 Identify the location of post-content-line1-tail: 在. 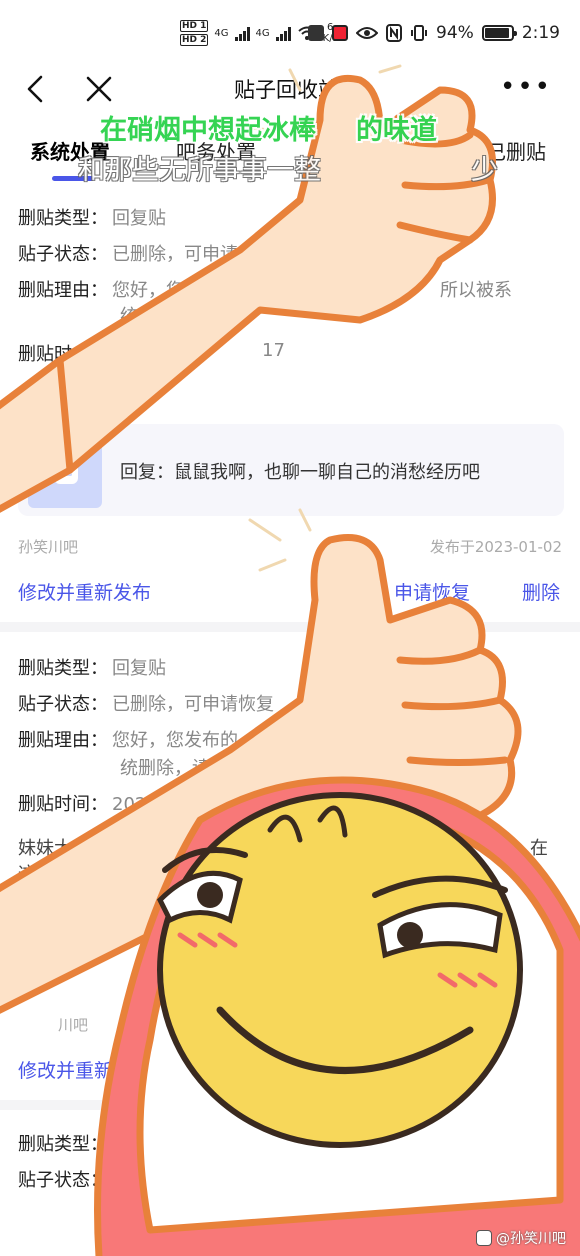
(539, 848).